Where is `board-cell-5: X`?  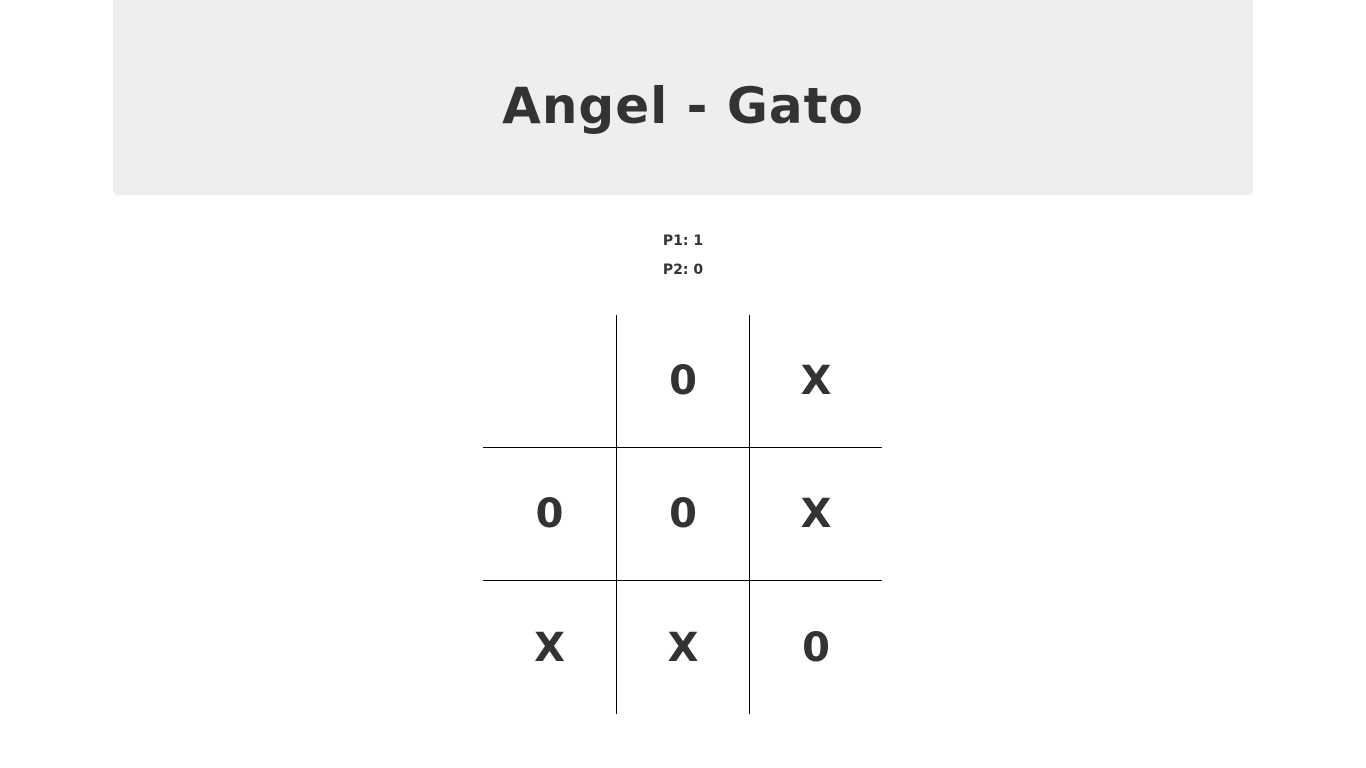 board-cell-5: X is located at coordinates (815, 514).